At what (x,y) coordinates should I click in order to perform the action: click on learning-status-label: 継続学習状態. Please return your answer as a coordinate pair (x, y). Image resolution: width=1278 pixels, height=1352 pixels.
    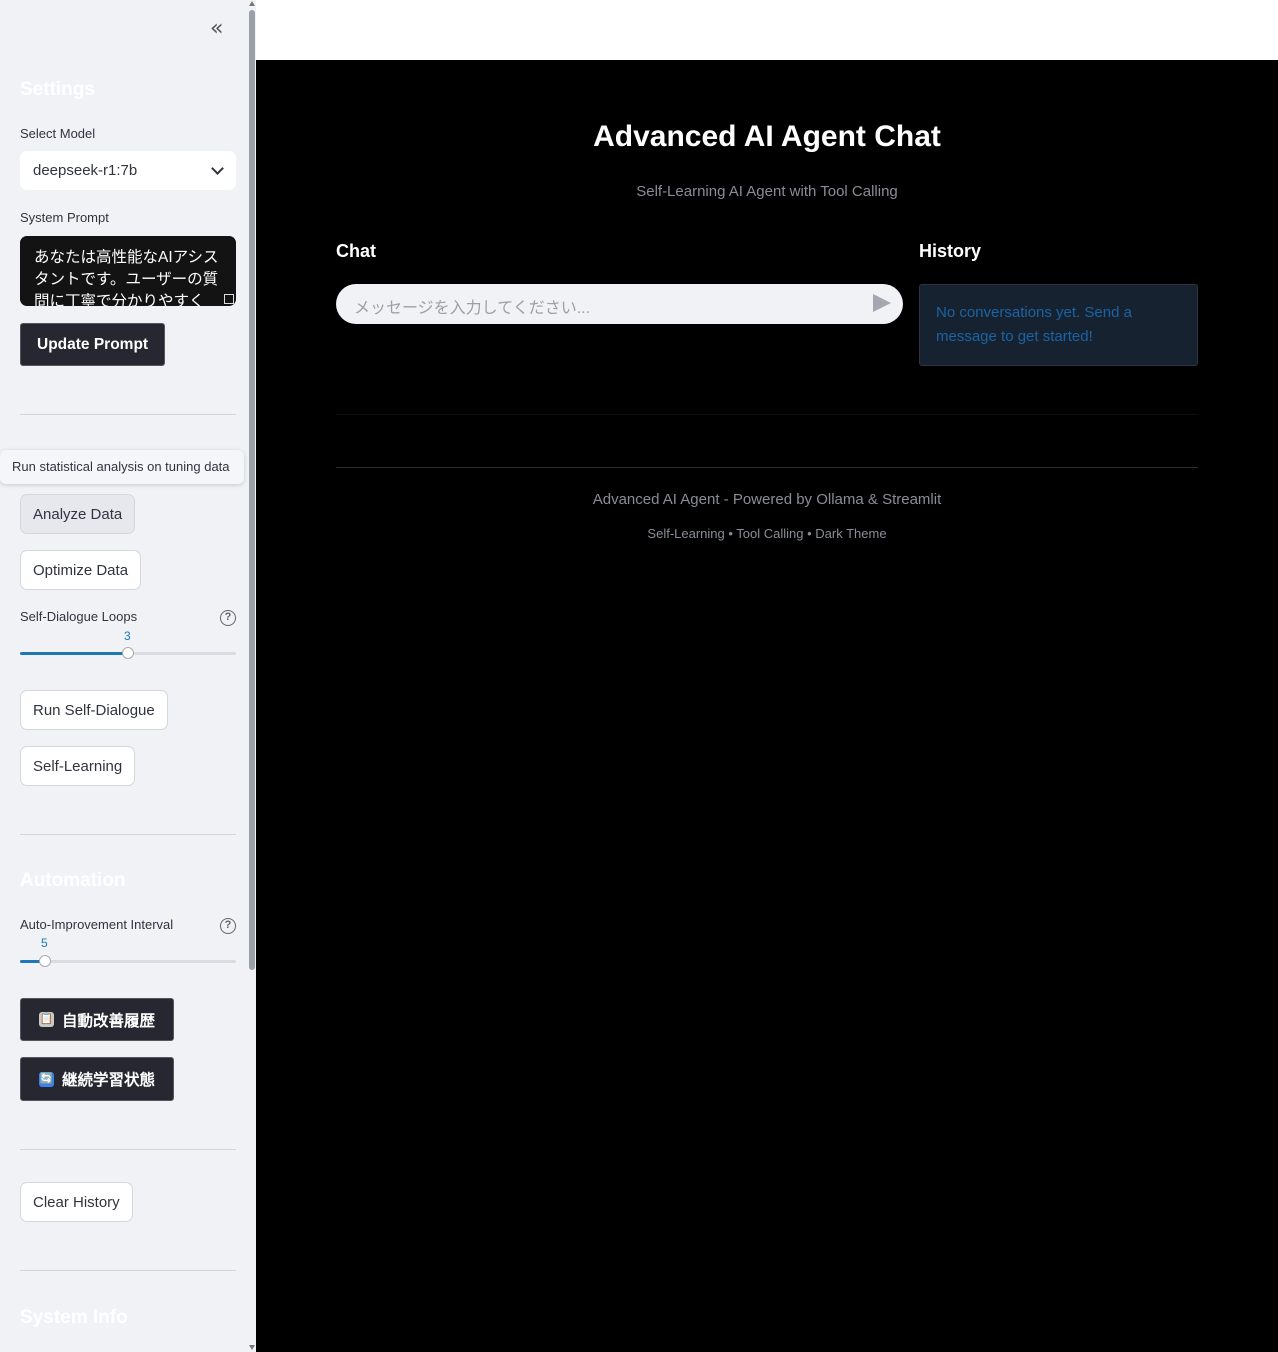
    Looking at the image, I should click on (109, 1080).